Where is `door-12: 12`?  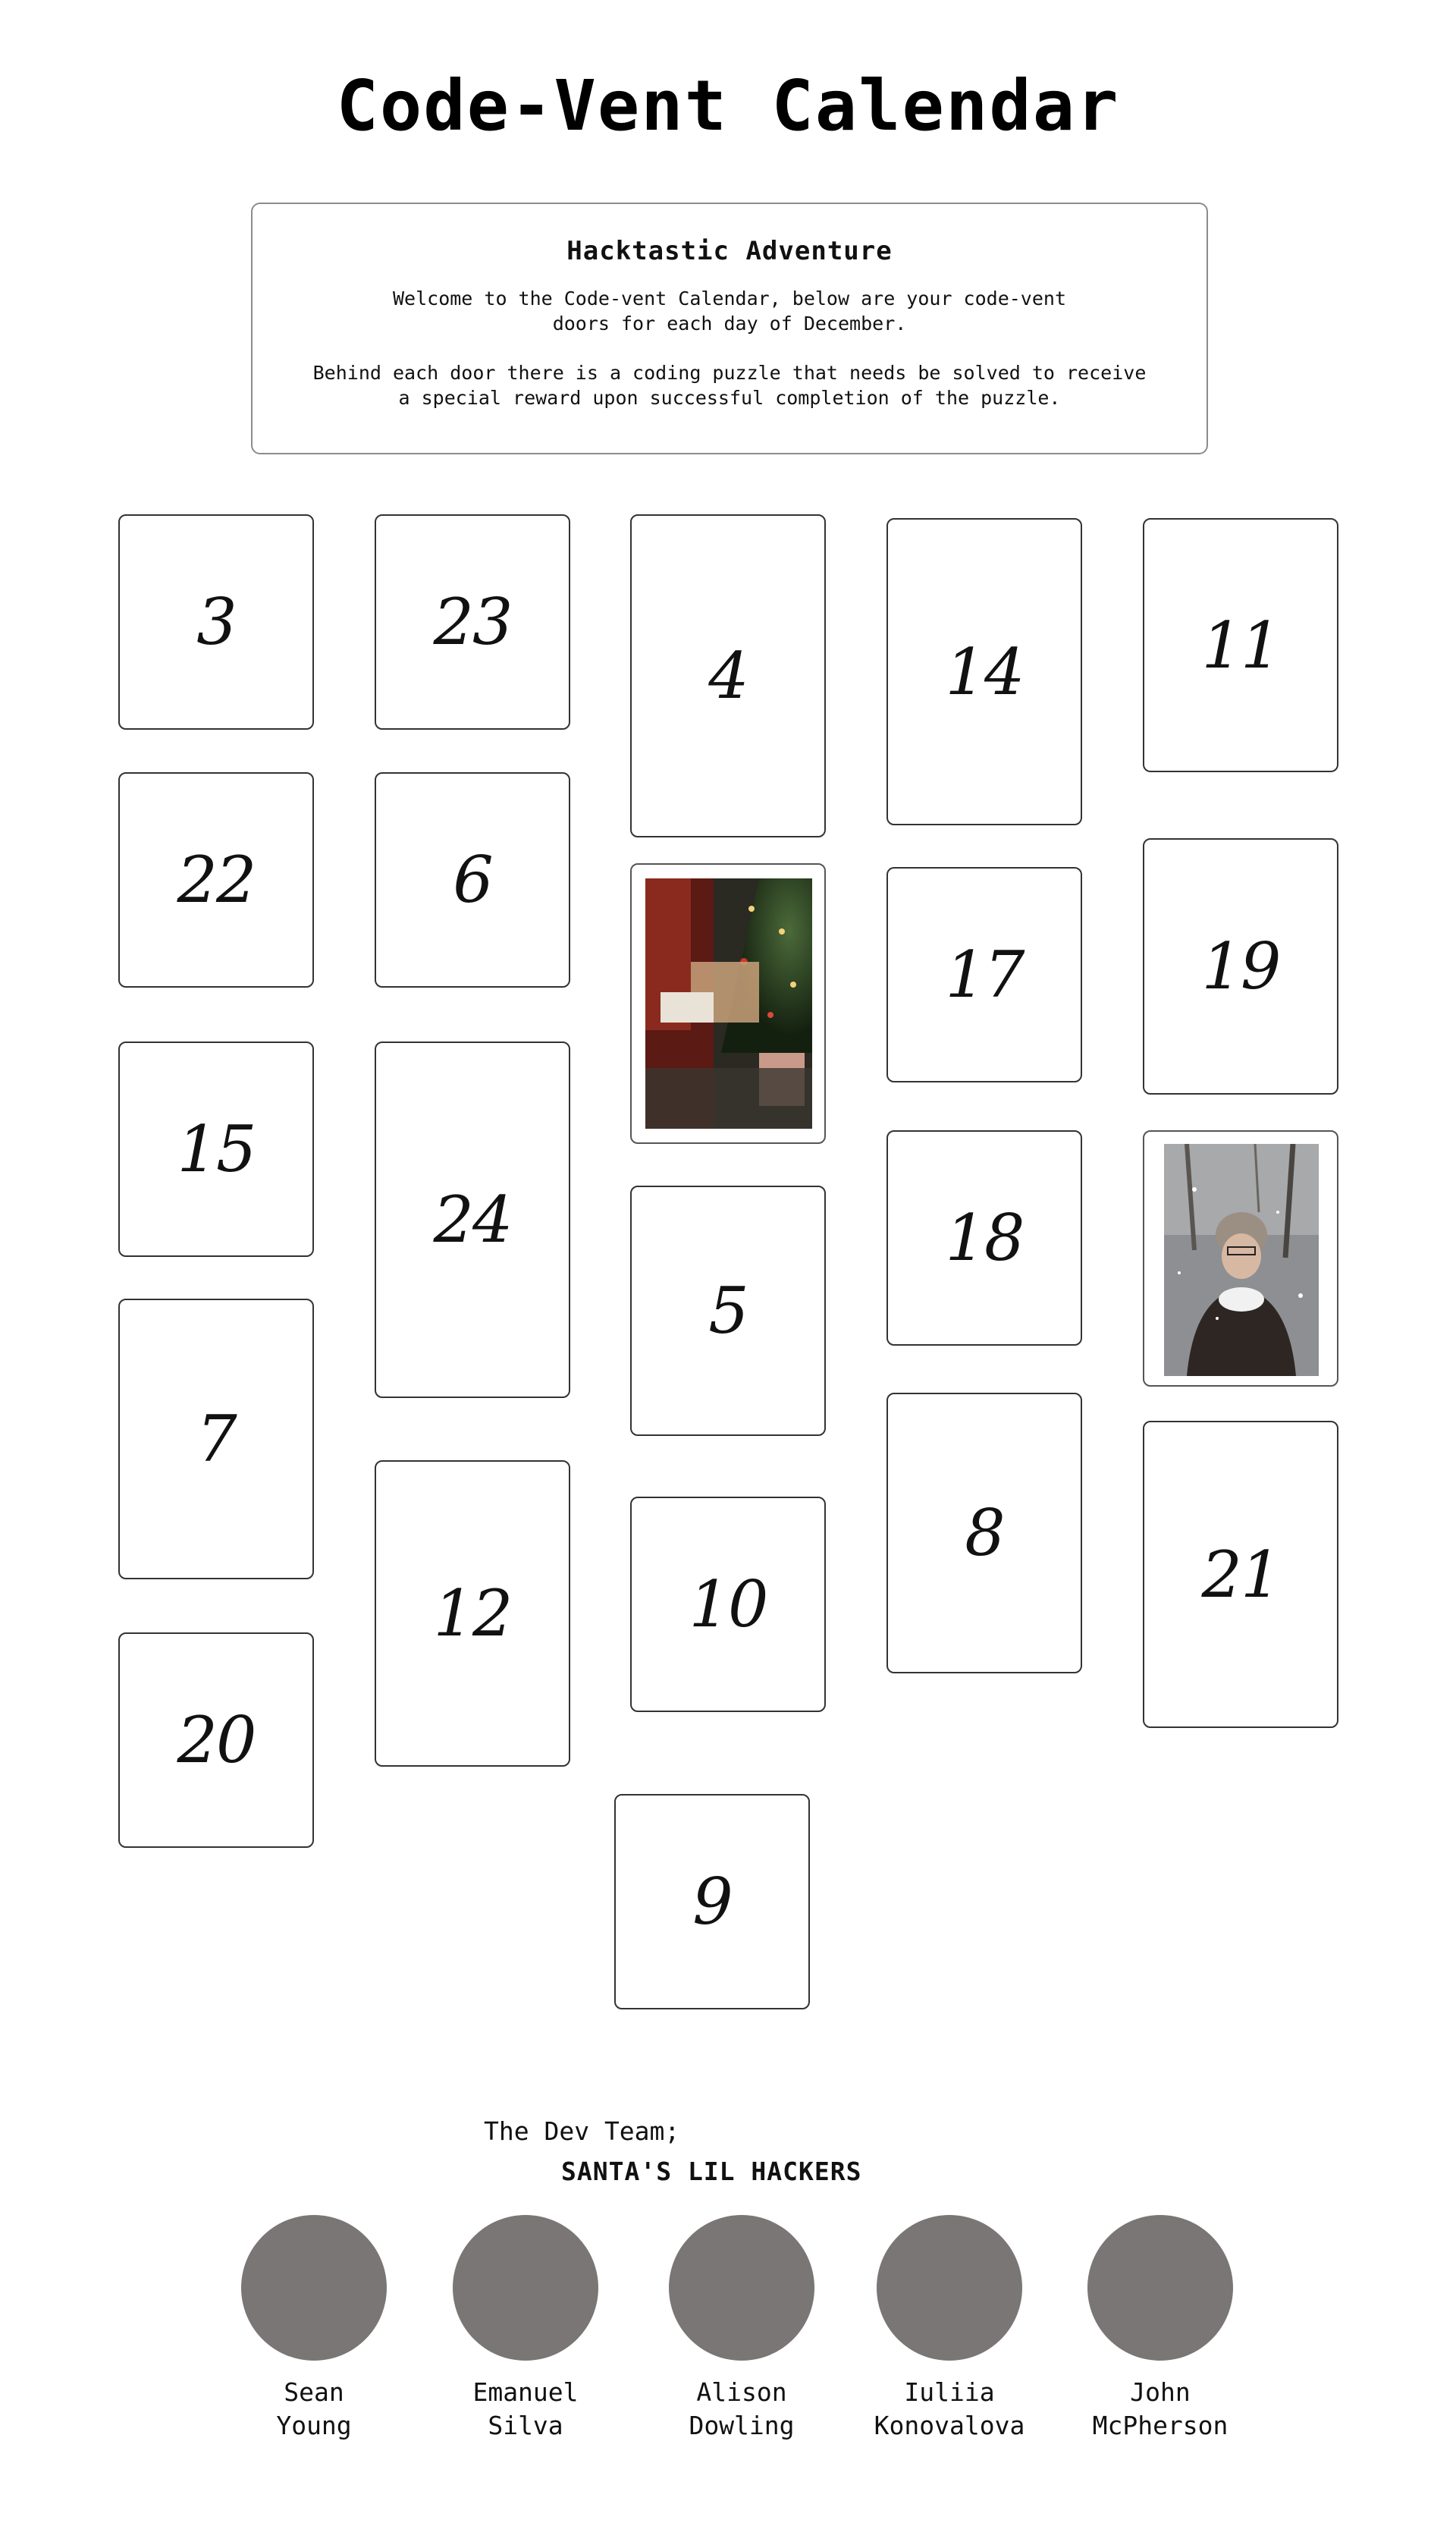 door-12: 12 is located at coordinates (472, 1614).